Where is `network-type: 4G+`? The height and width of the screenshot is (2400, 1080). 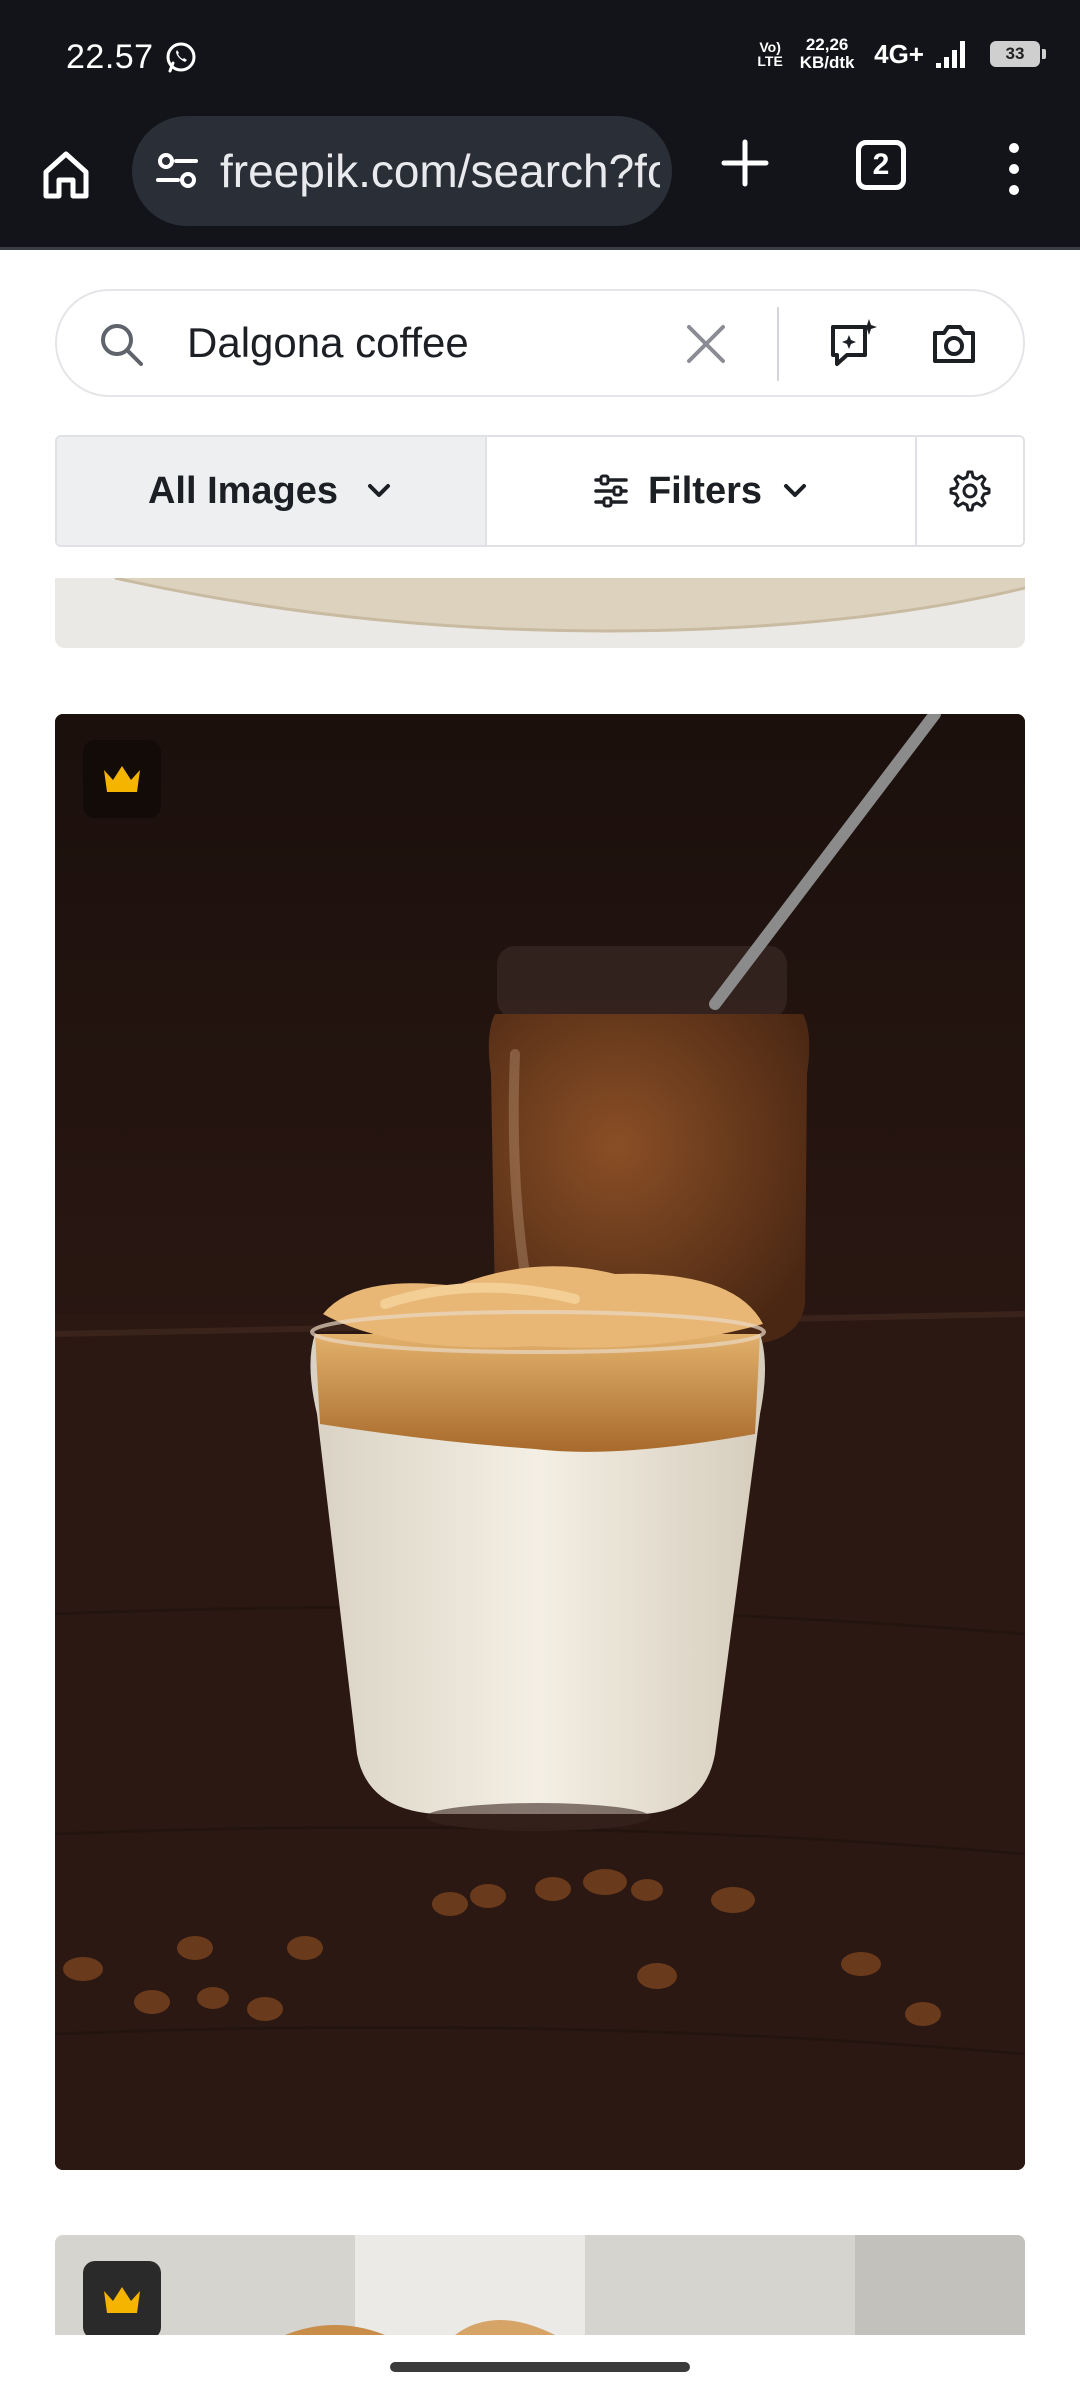 network-type: 4G+ is located at coordinates (899, 53).